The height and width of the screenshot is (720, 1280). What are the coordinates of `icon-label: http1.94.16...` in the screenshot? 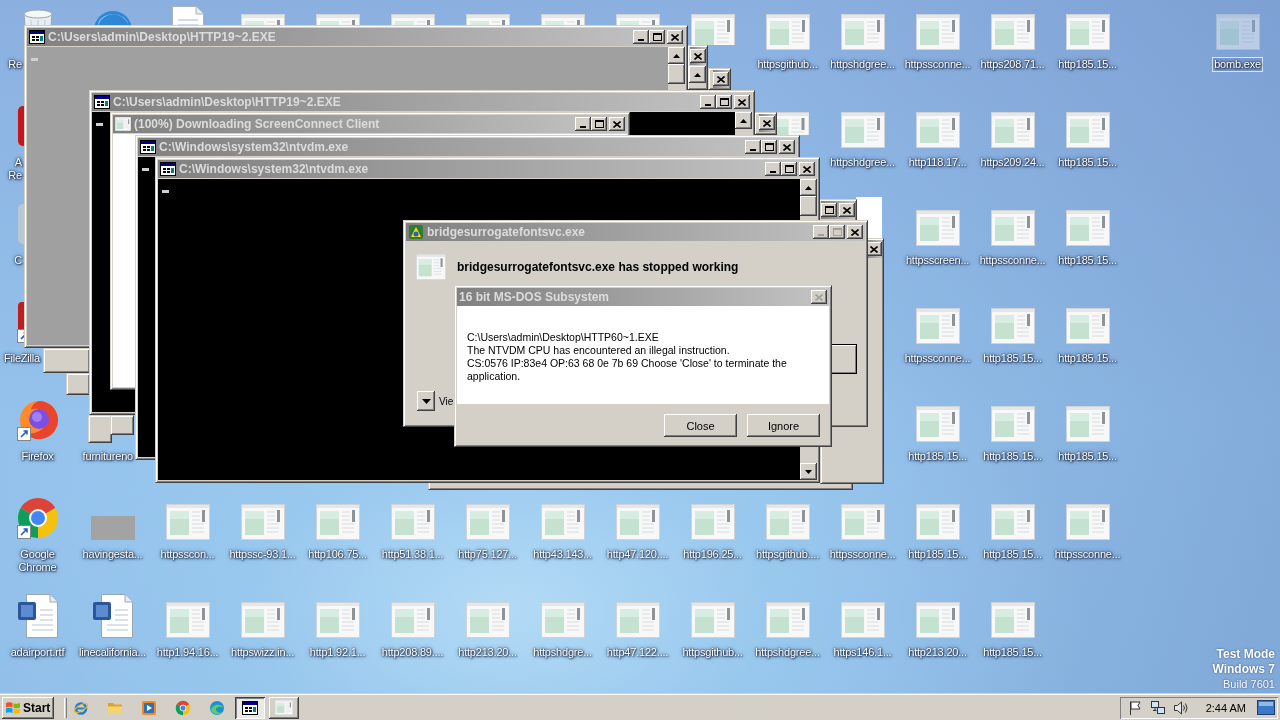 It's located at (187, 652).